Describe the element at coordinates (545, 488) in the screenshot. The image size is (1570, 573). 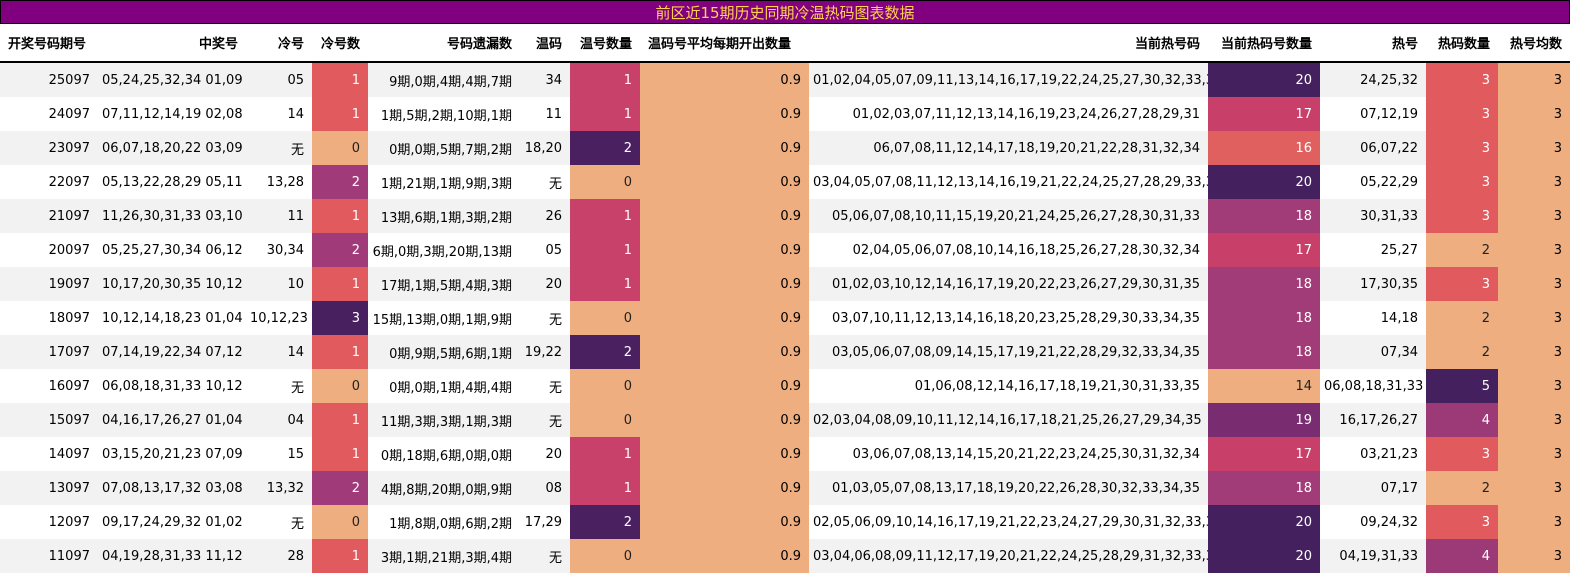
I see `cell-warm-numbers: 08` at that location.